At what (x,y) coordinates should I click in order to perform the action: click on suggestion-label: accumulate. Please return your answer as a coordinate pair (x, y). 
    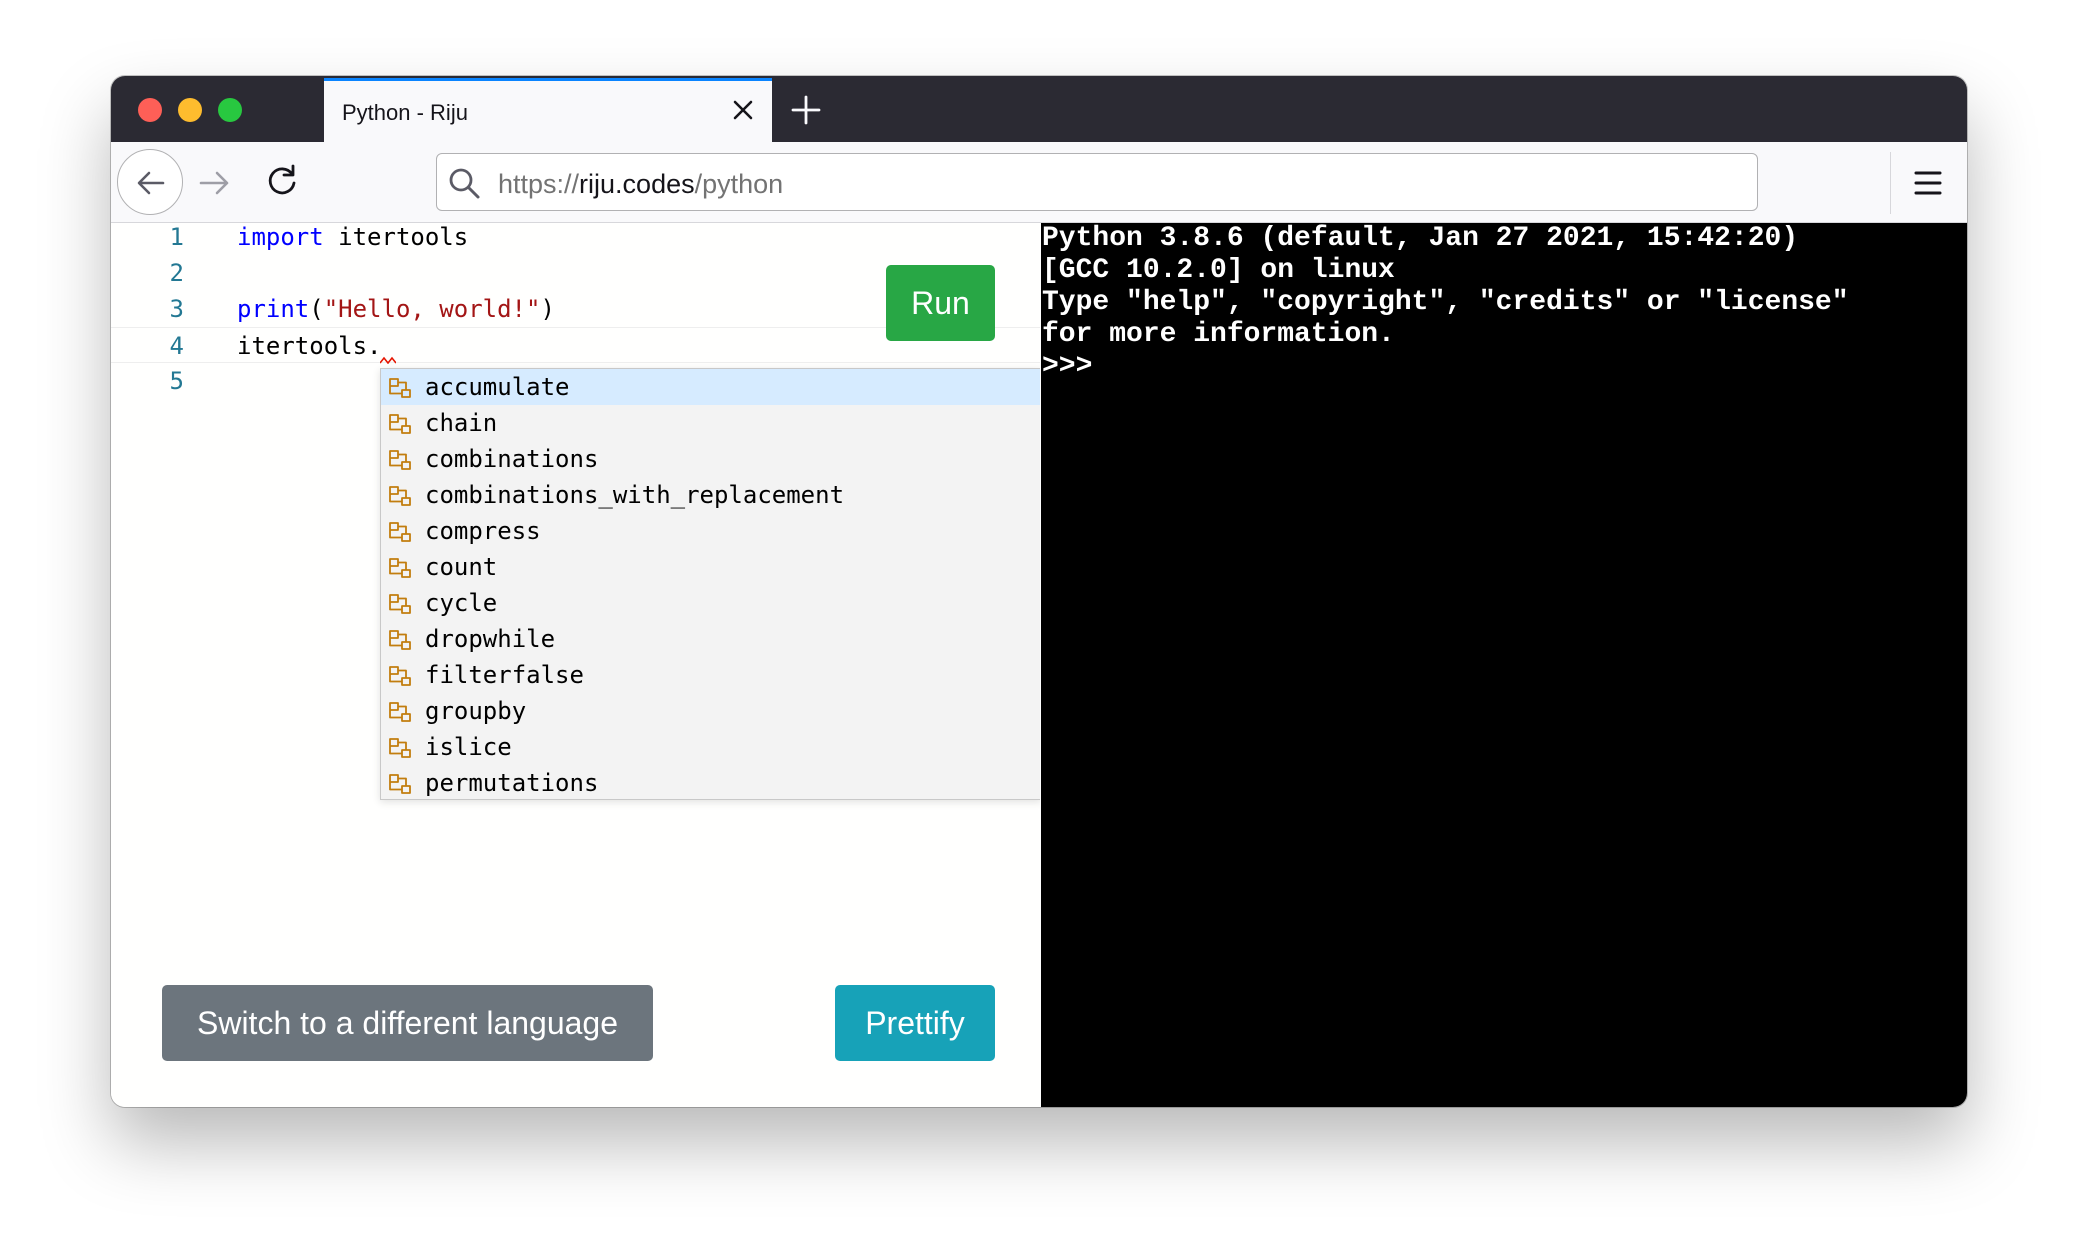
    Looking at the image, I should click on (497, 387).